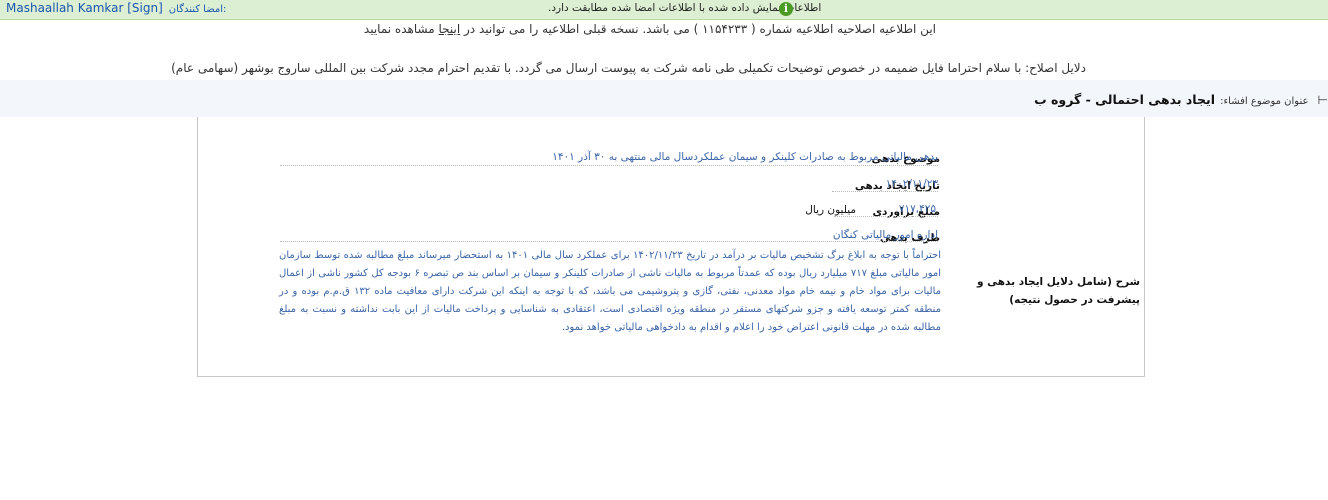  Describe the element at coordinates (1124, 99) in the screenshot. I see `disclosure-subject-value: ایجاد بدهی احتمالی - گروه ب` at that location.